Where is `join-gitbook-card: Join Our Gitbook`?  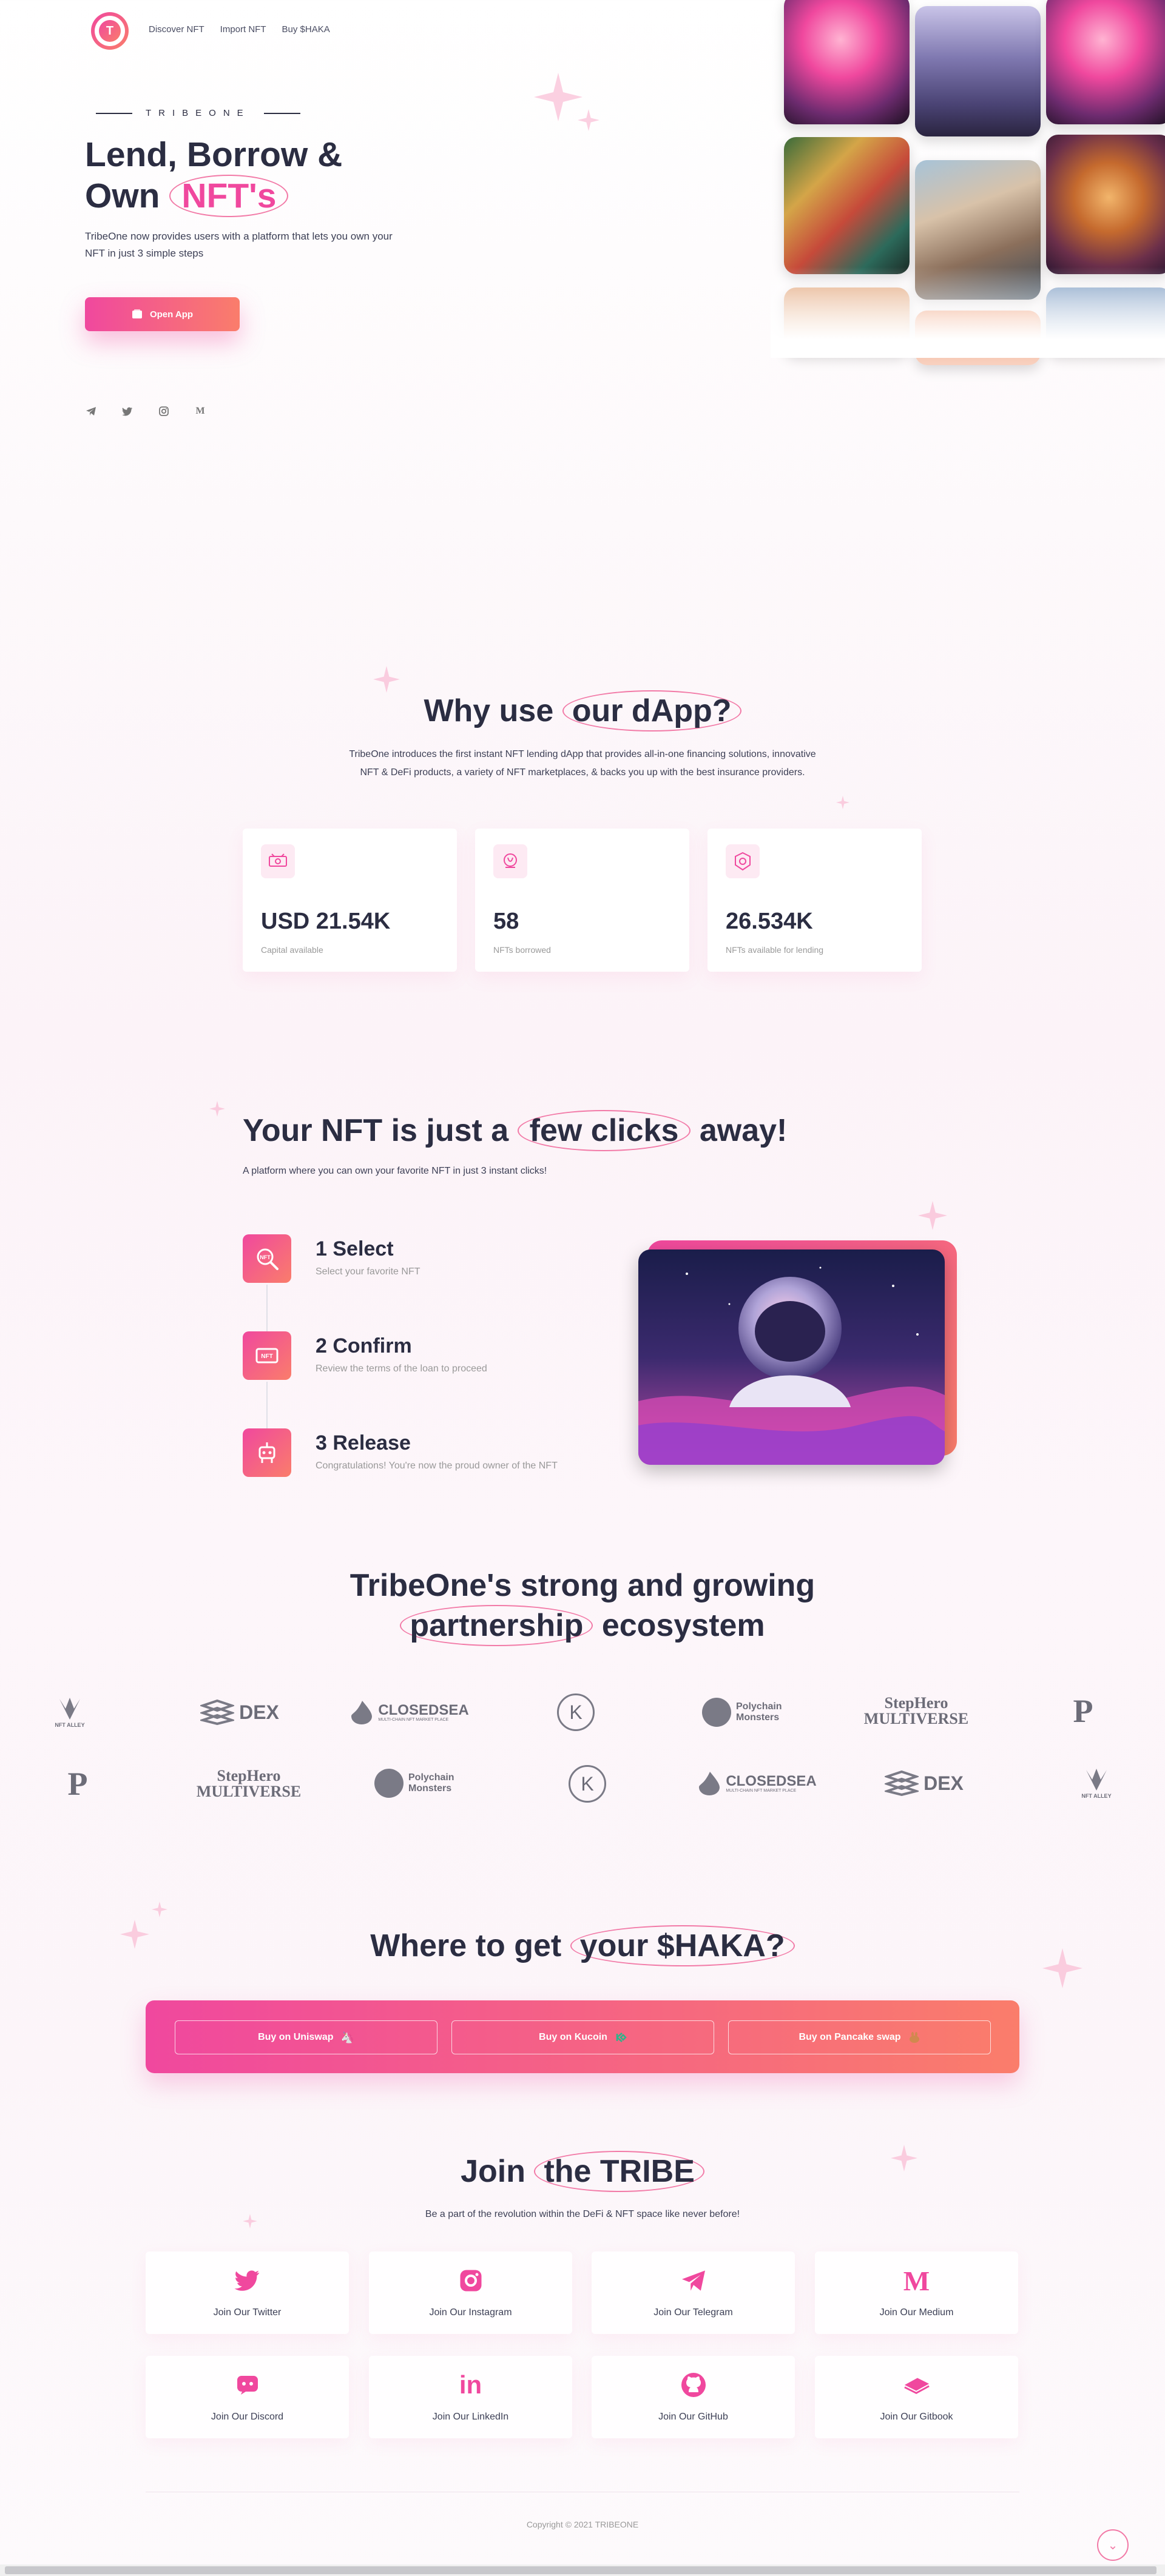 join-gitbook-card: Join Our Gitbook is located at coordinates (917, 2397).